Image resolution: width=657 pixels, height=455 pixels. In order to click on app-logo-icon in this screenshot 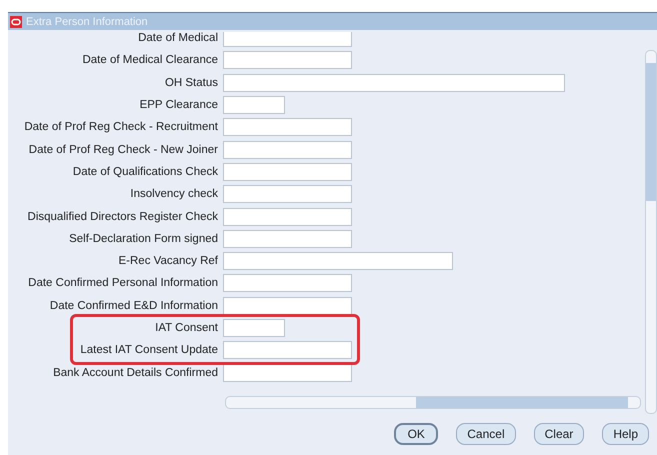, I will do `click(16, 22)`.